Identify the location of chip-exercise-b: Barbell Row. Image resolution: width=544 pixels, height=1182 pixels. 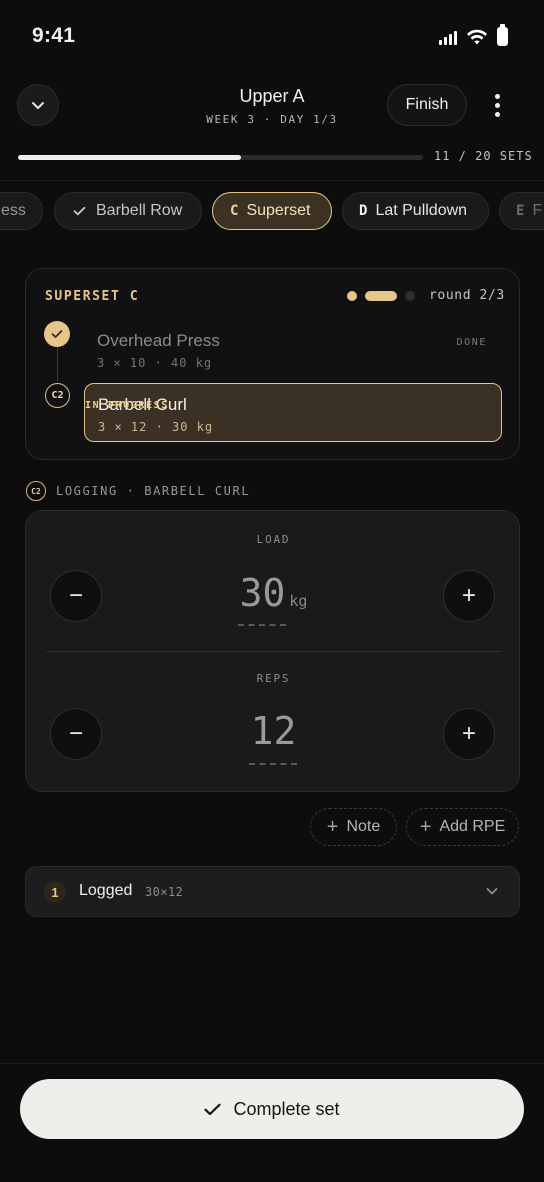
(128, 211).